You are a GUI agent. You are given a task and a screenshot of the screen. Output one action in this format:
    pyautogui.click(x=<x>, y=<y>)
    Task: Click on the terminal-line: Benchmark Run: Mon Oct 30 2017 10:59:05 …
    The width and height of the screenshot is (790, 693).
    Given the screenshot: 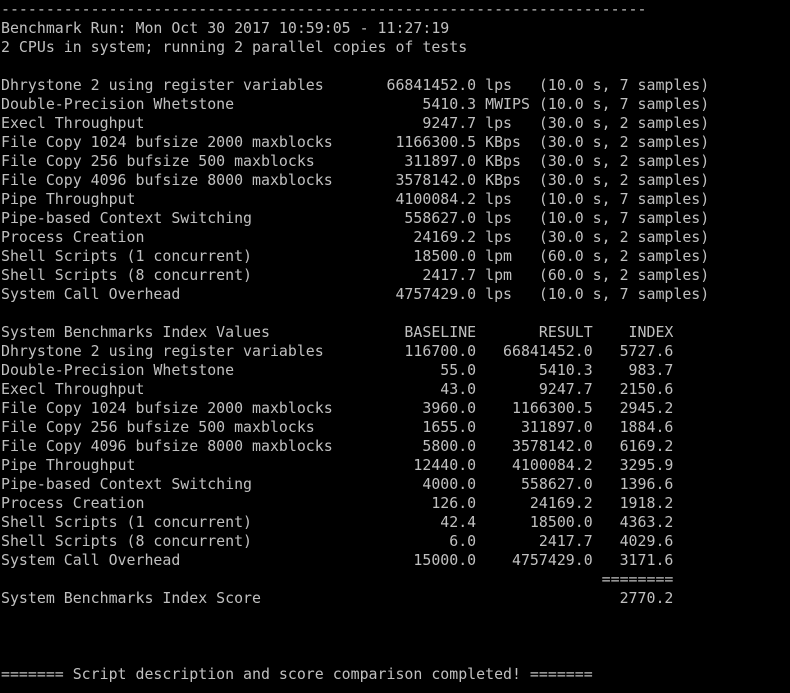 What is the action you would take?
    pyautogui.click(x=225, y=28)
    